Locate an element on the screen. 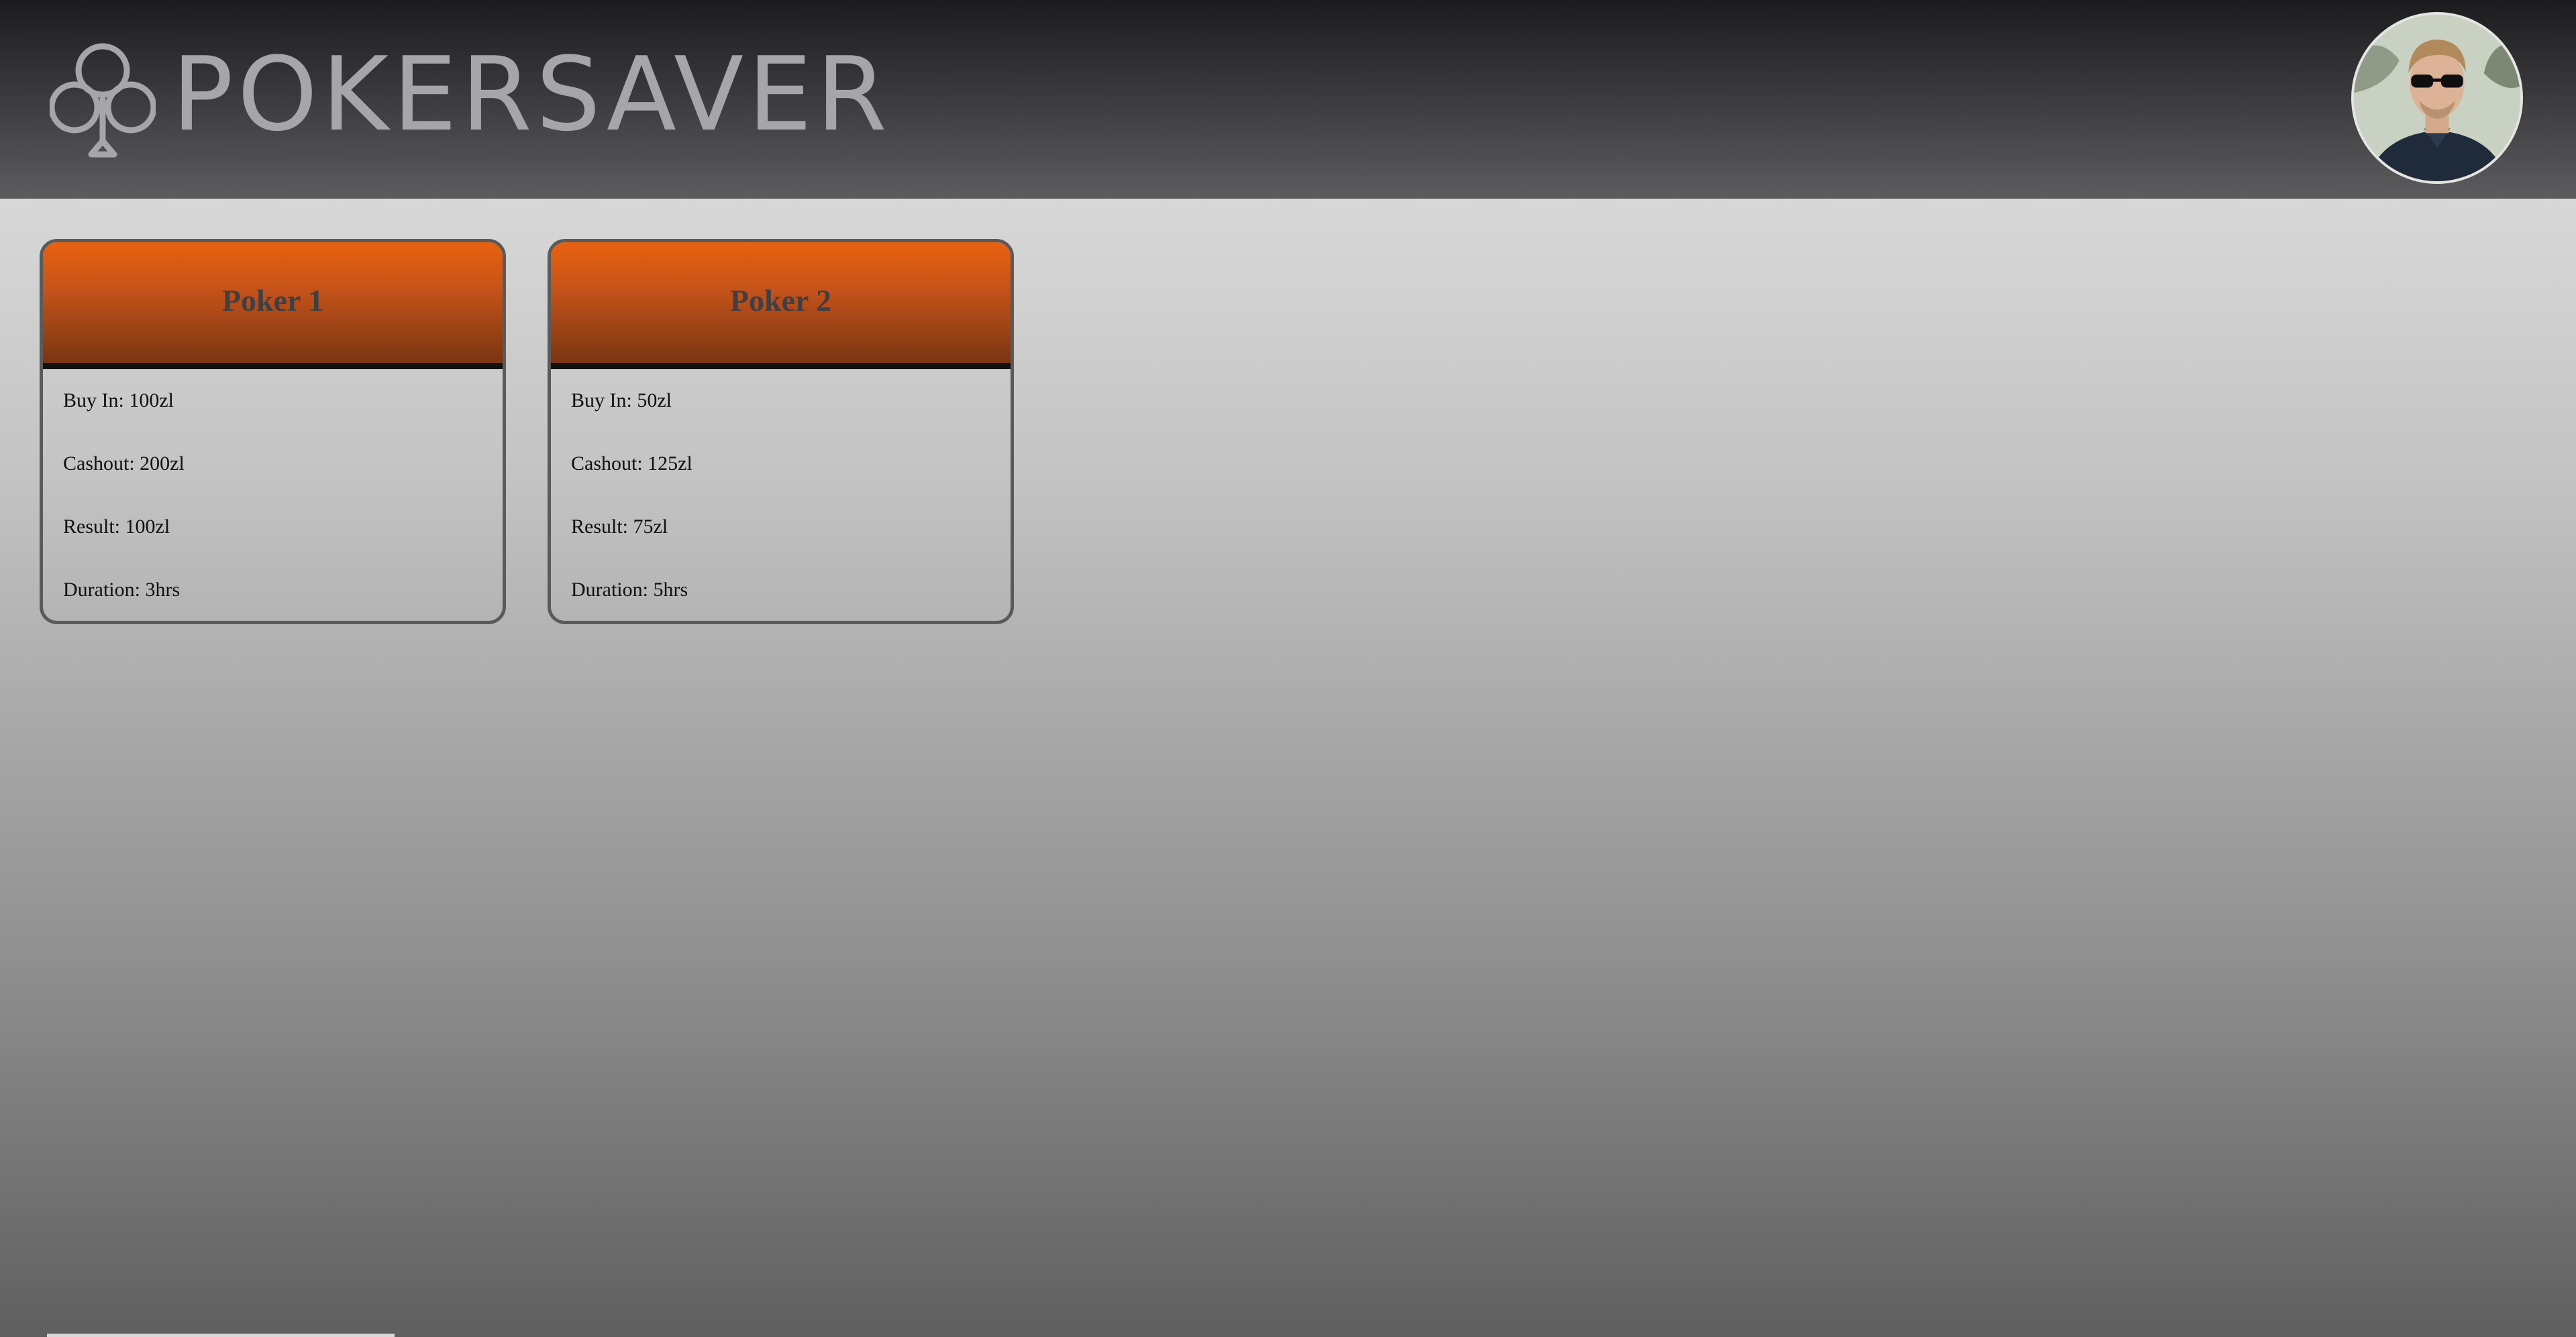 This screenshot has height=1337, width=2576. brand-logo: POKERSAVER is located at coordinates (470, 100).